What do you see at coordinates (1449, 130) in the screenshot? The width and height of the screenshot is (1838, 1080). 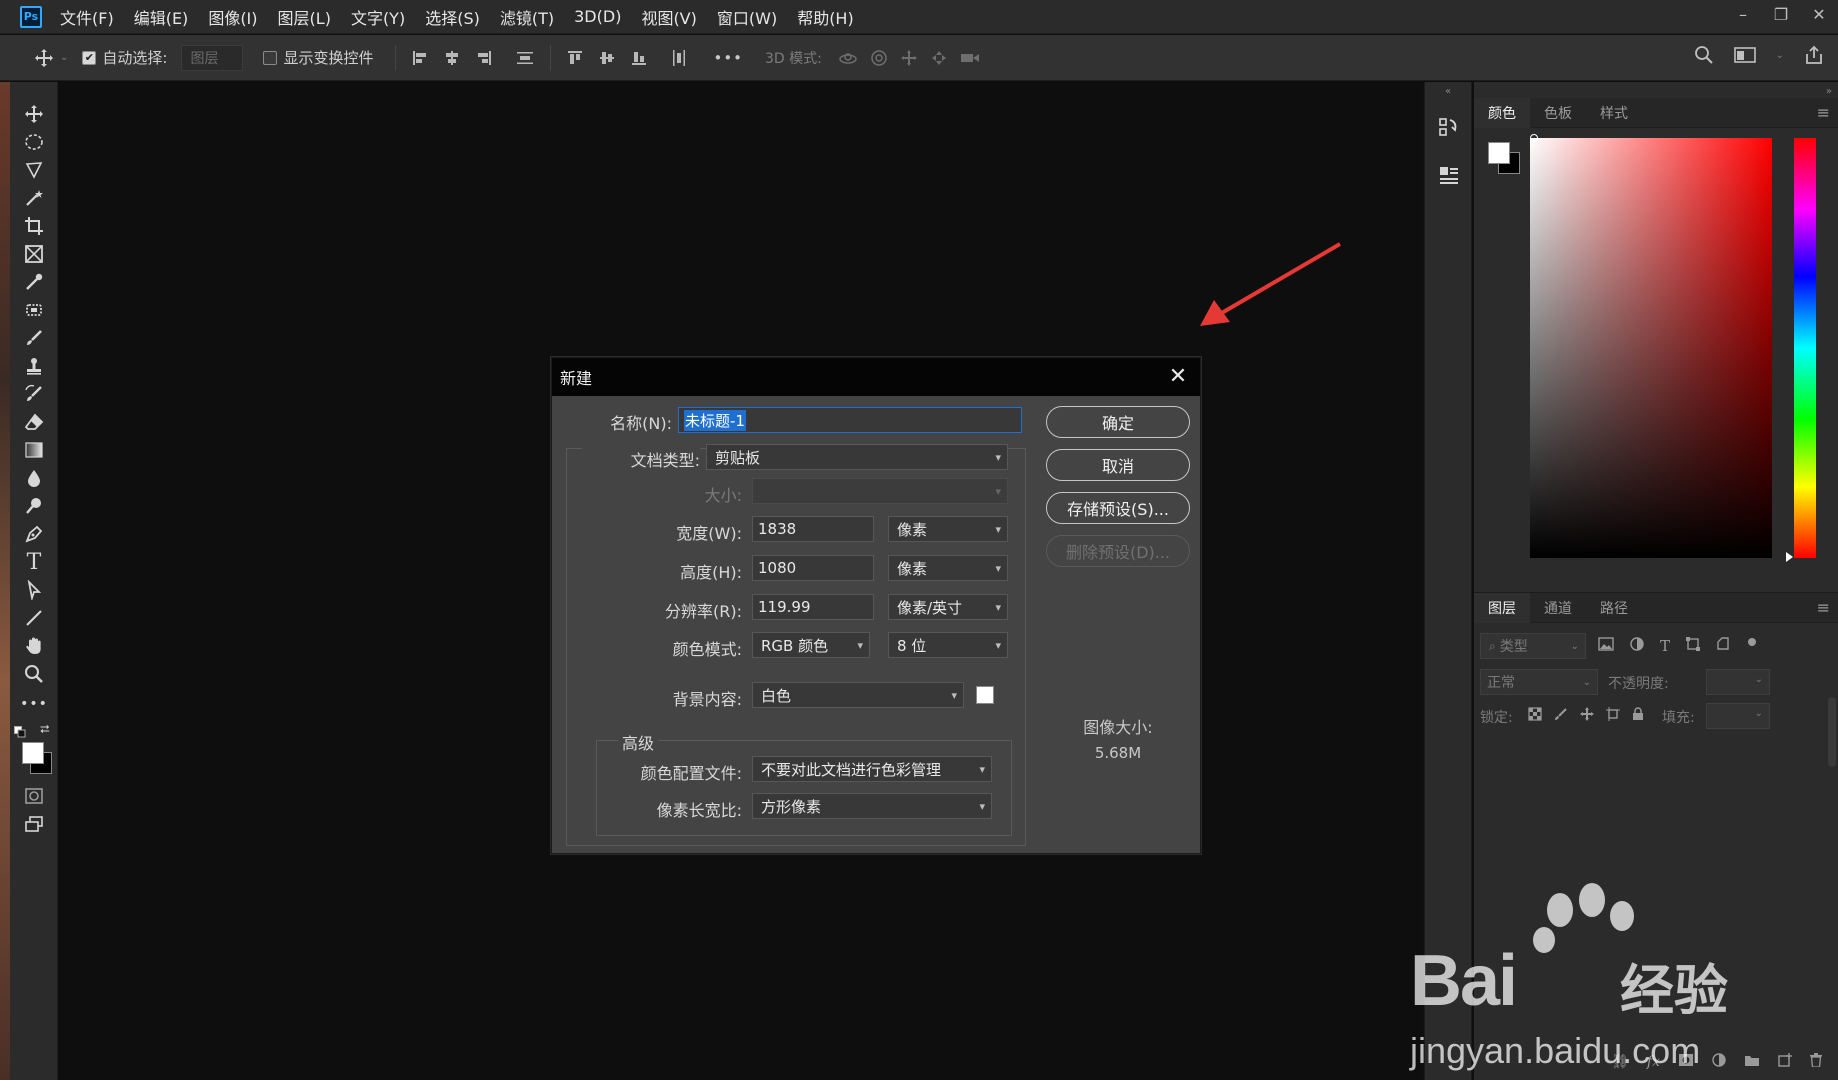 I see `history-panel-icon` at bounding box center [1449, 130].